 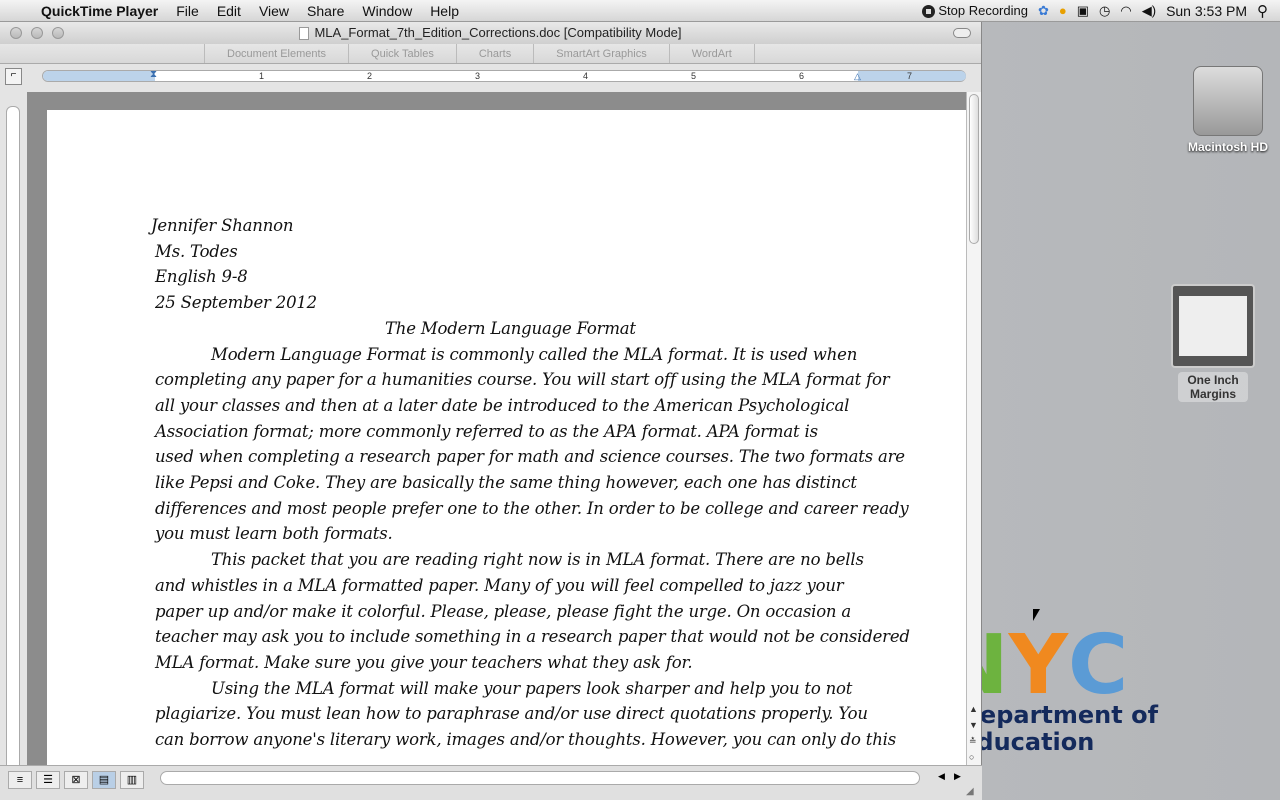 I want to click on menu-share: Share, so click(x=325, y=11).